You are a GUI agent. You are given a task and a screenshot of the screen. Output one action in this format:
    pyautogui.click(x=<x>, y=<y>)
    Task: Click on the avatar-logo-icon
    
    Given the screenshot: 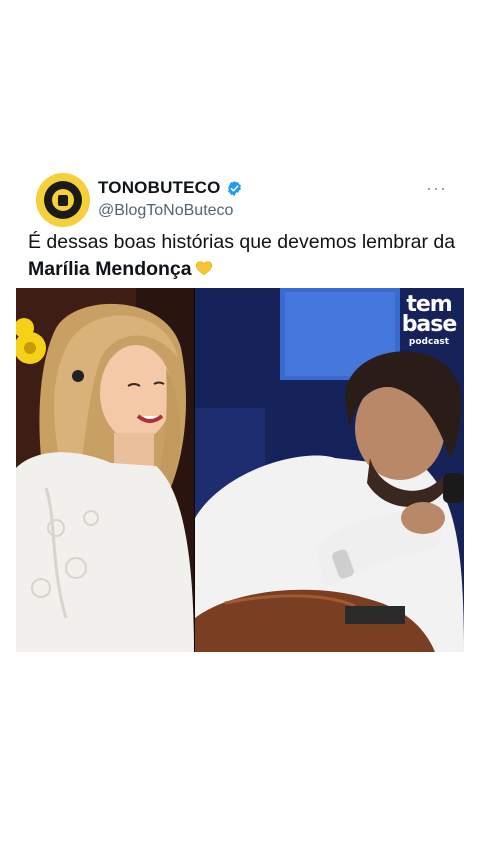 What is the action you would take?
    pyautogui.click(x=63, y=200)
    